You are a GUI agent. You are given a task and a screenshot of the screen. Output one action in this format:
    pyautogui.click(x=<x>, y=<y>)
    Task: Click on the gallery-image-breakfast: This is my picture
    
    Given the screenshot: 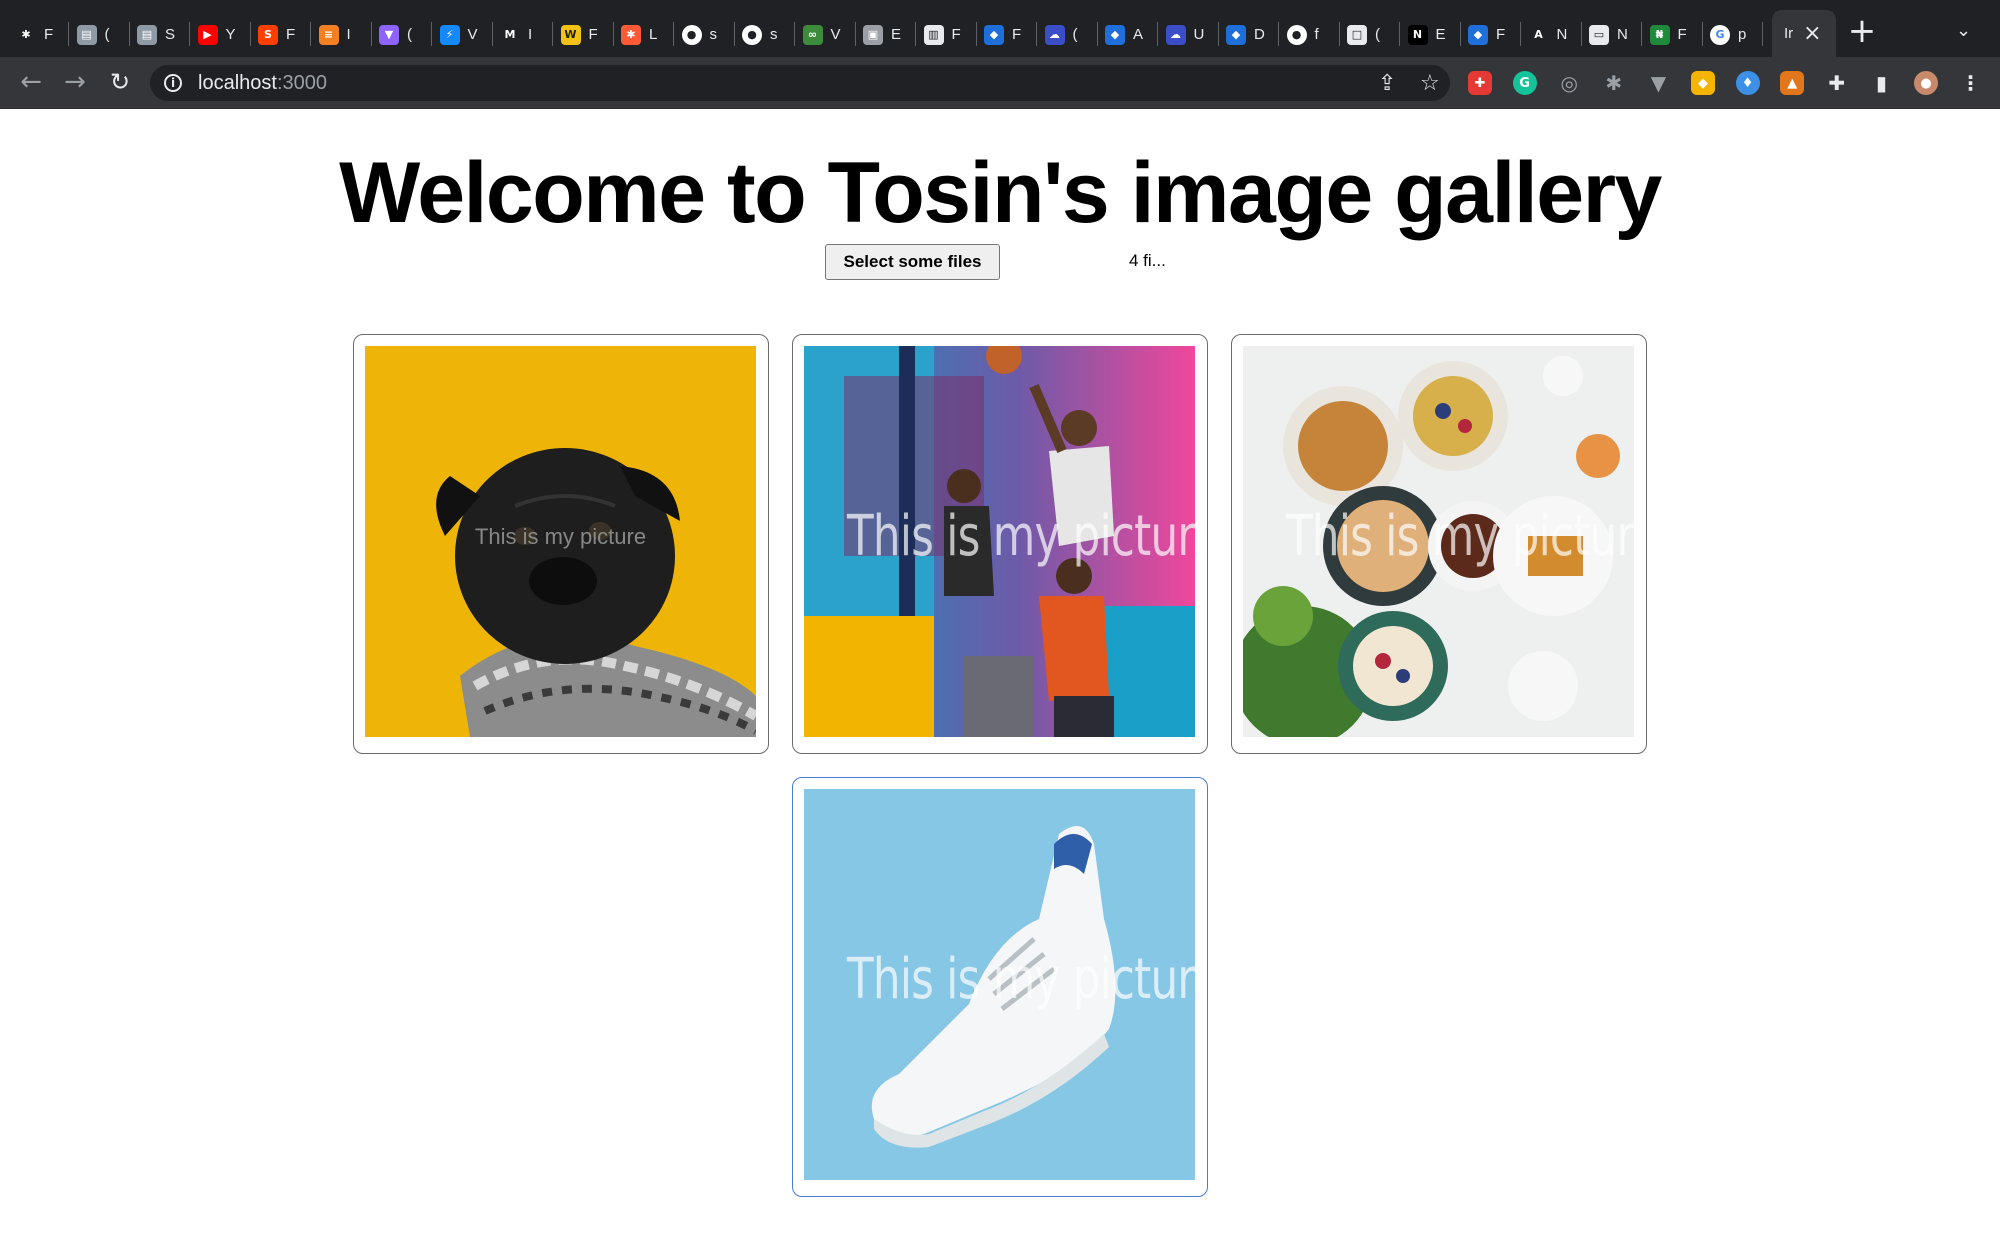 What is the action you would take?
    pyautogui.click(x=1438, y=541)
    